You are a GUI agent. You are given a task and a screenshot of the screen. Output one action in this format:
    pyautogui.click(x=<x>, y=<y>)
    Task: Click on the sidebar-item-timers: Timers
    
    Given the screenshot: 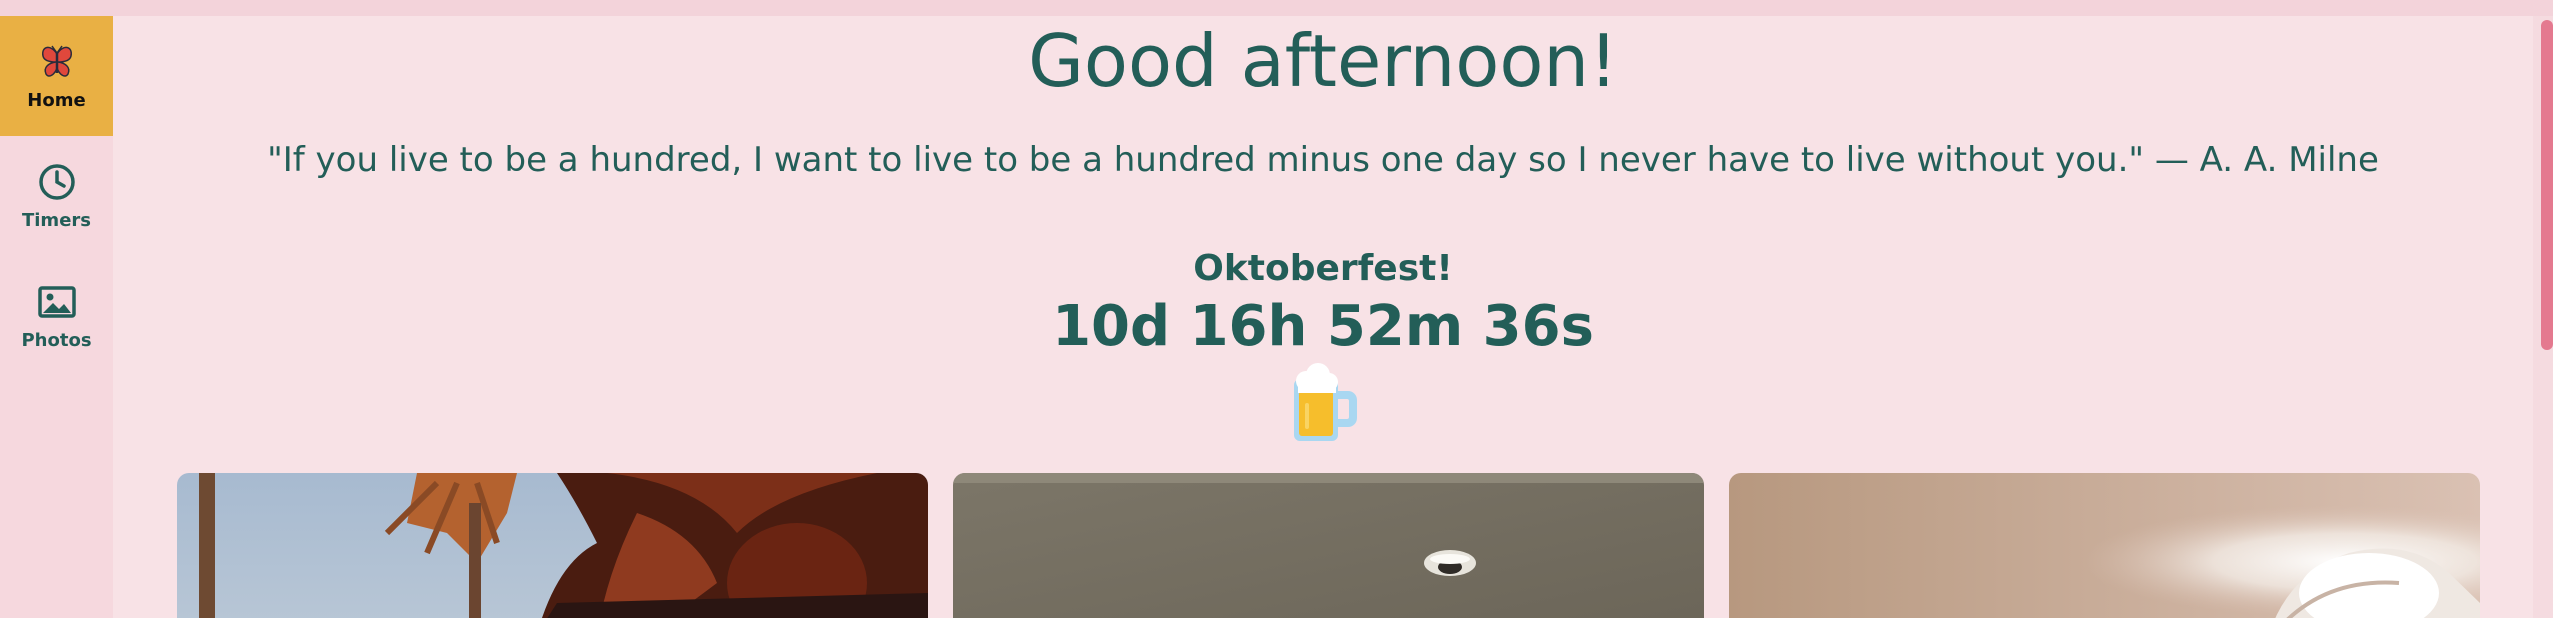 What is the action you would take?
    pyautogui.click(x=56, y=196)
    